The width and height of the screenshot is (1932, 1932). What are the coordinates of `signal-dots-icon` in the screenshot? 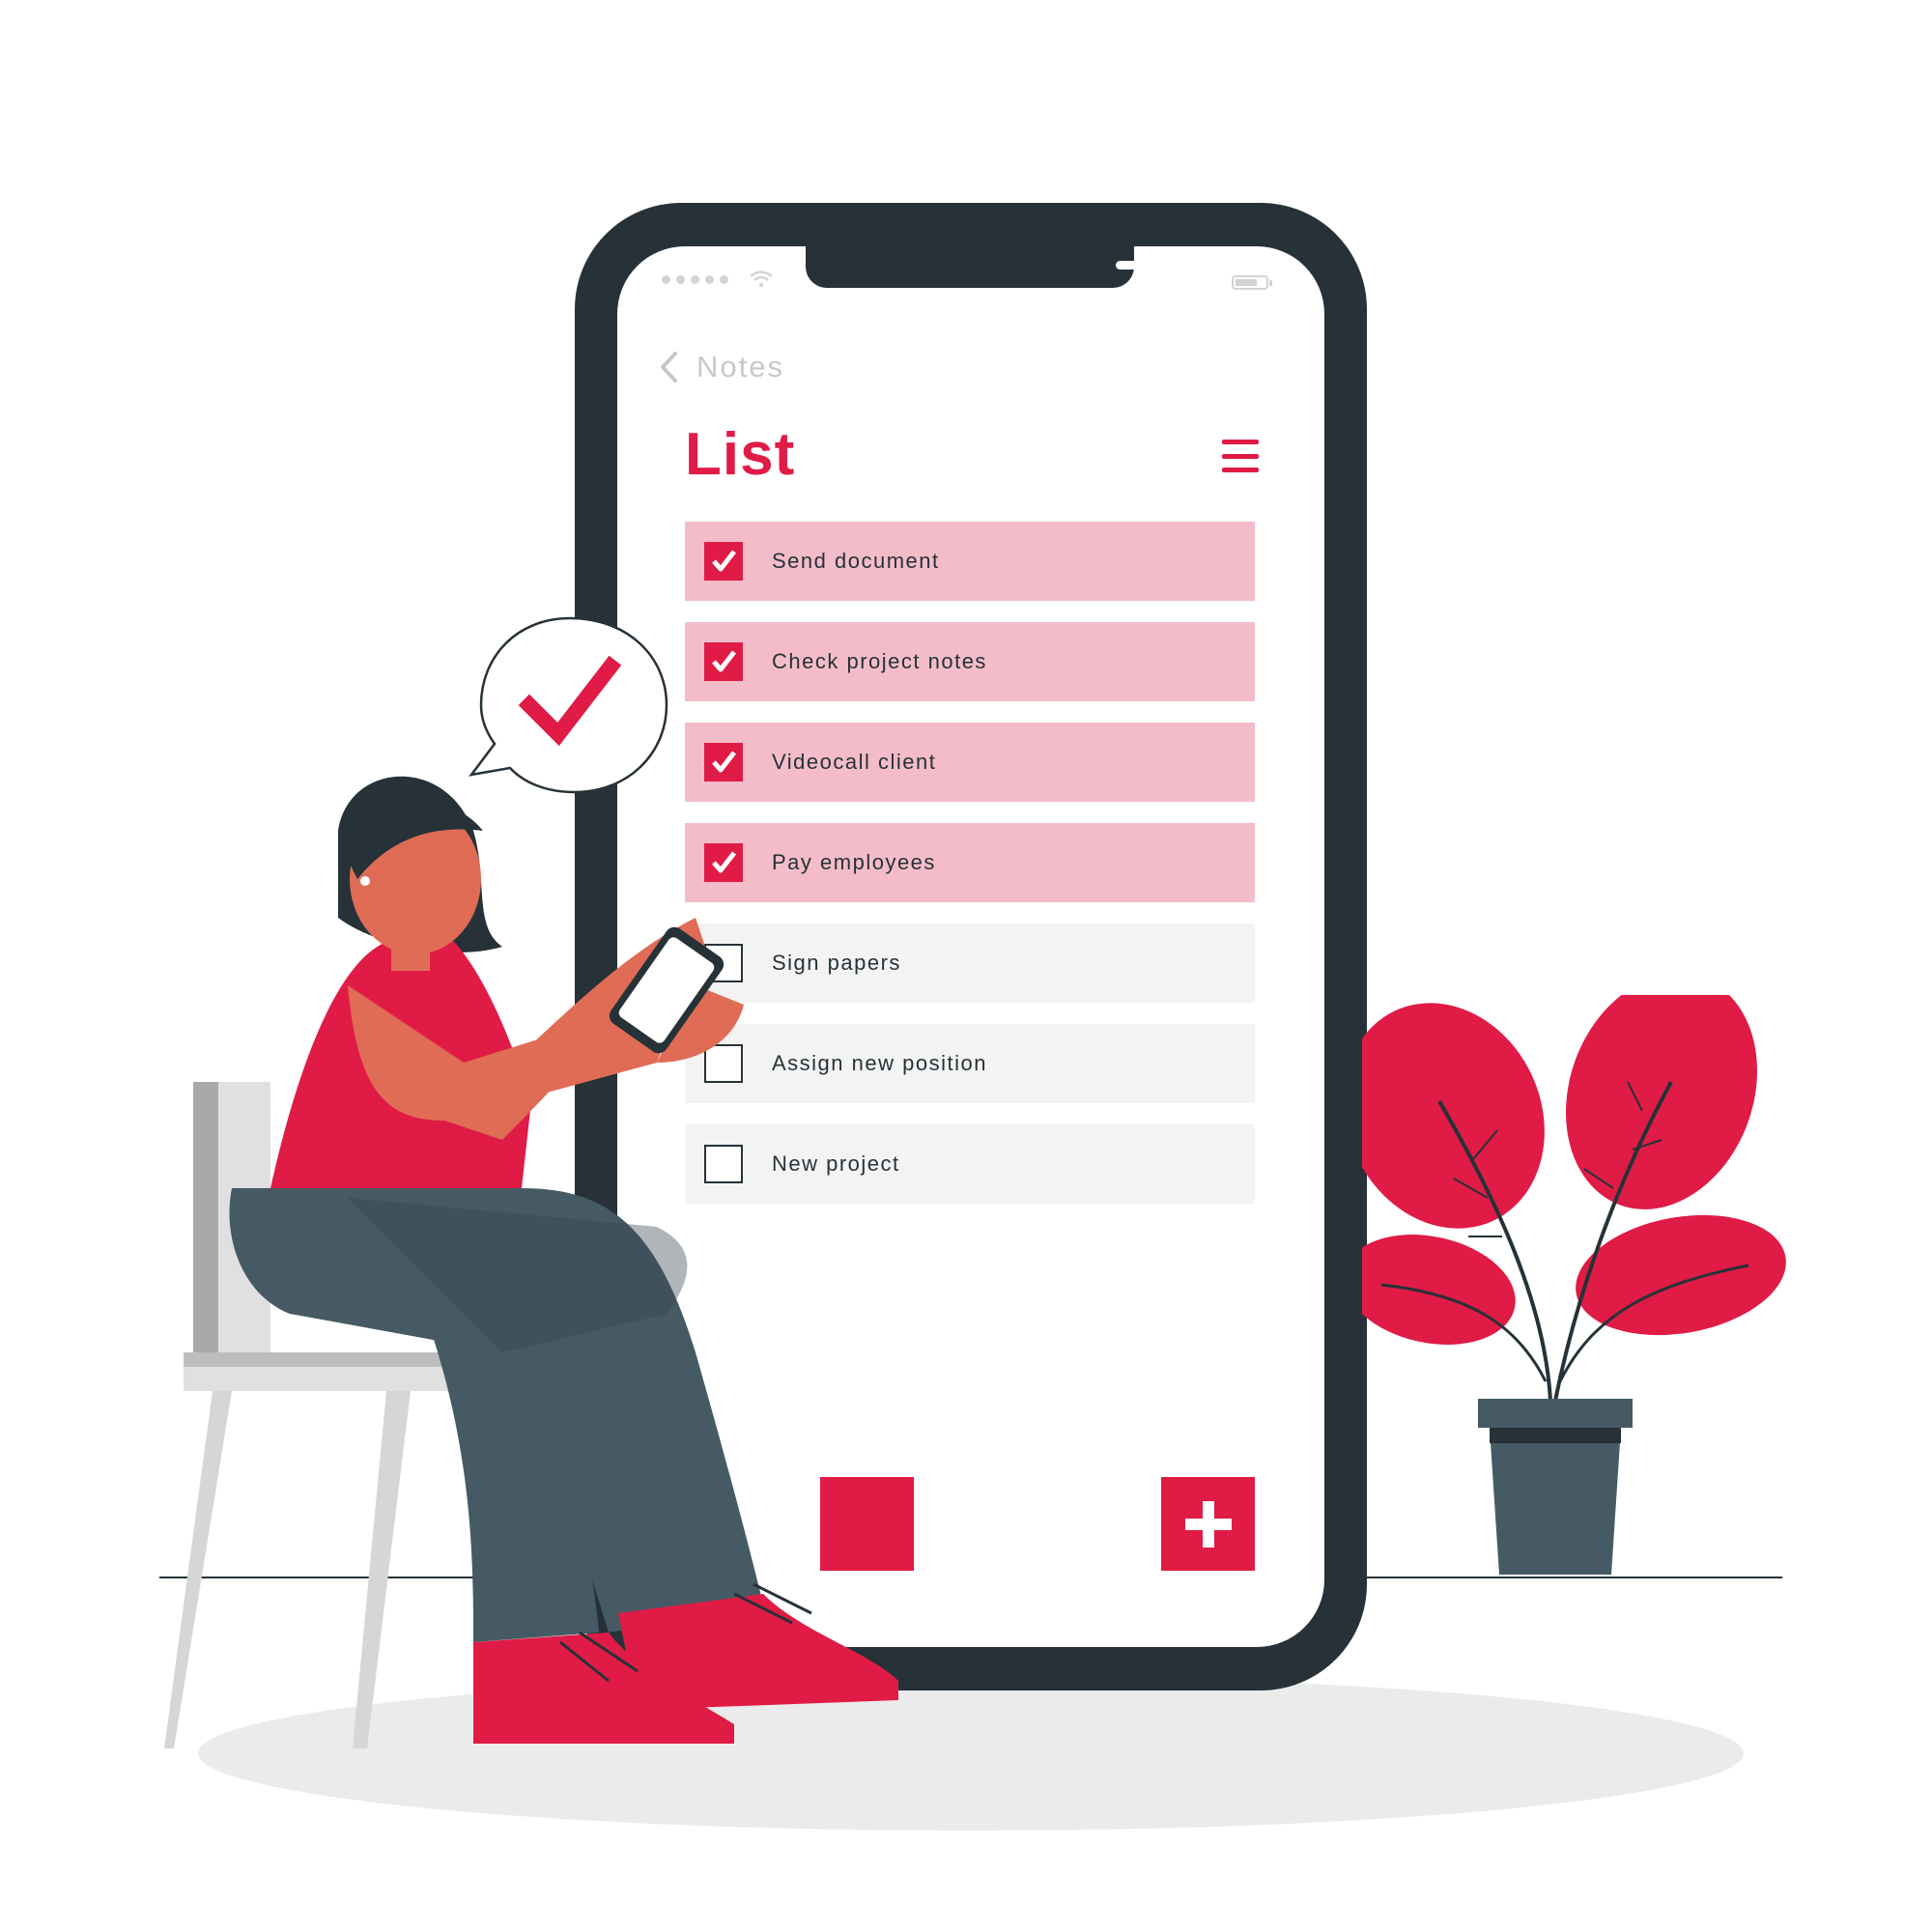 It's located at (695, 279).